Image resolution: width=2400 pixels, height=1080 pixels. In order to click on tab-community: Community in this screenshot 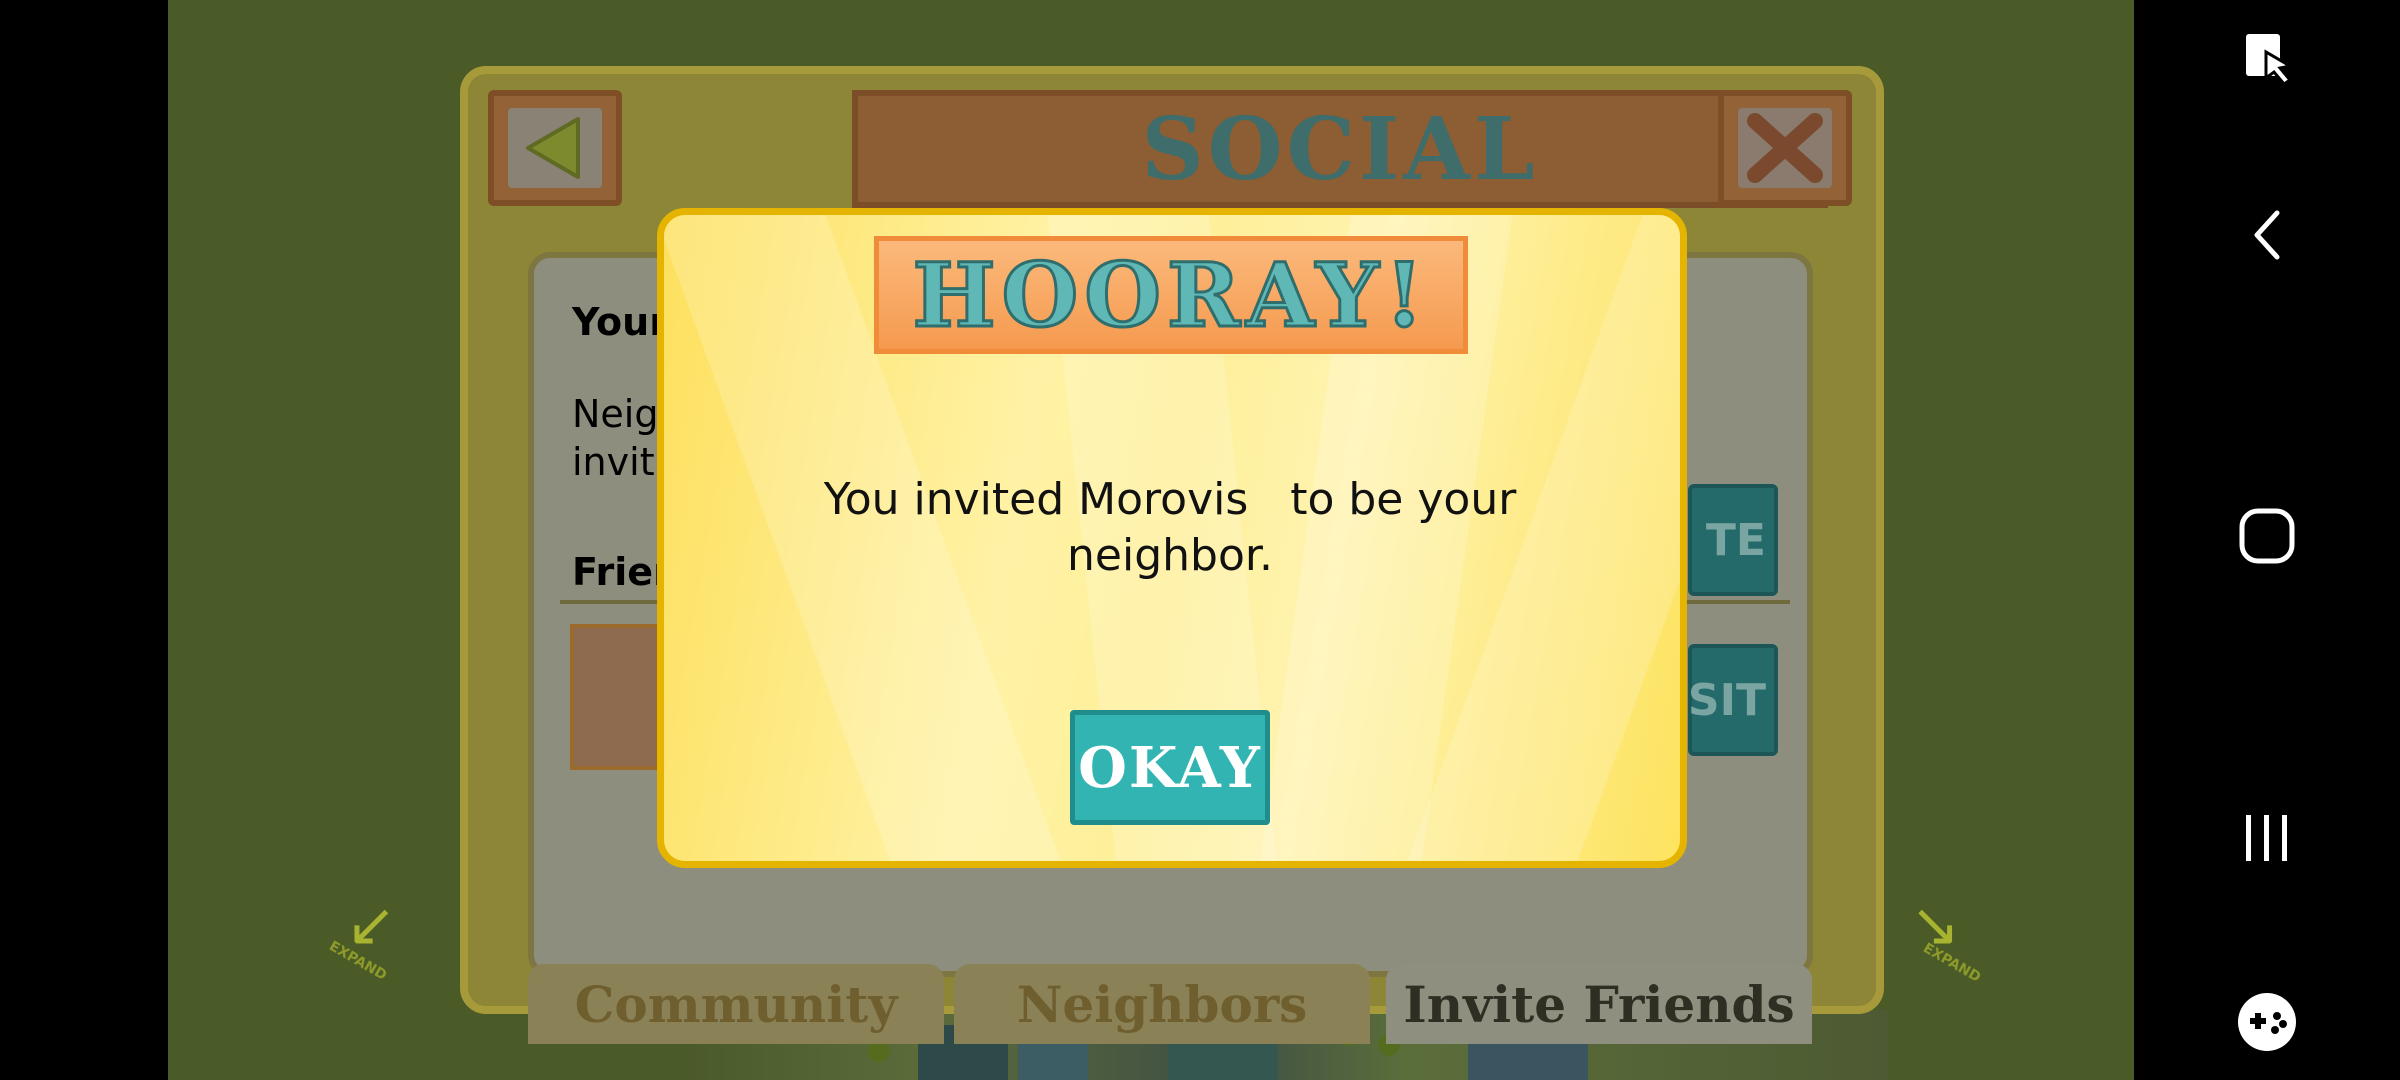, I will do `click(736, 1004)`.